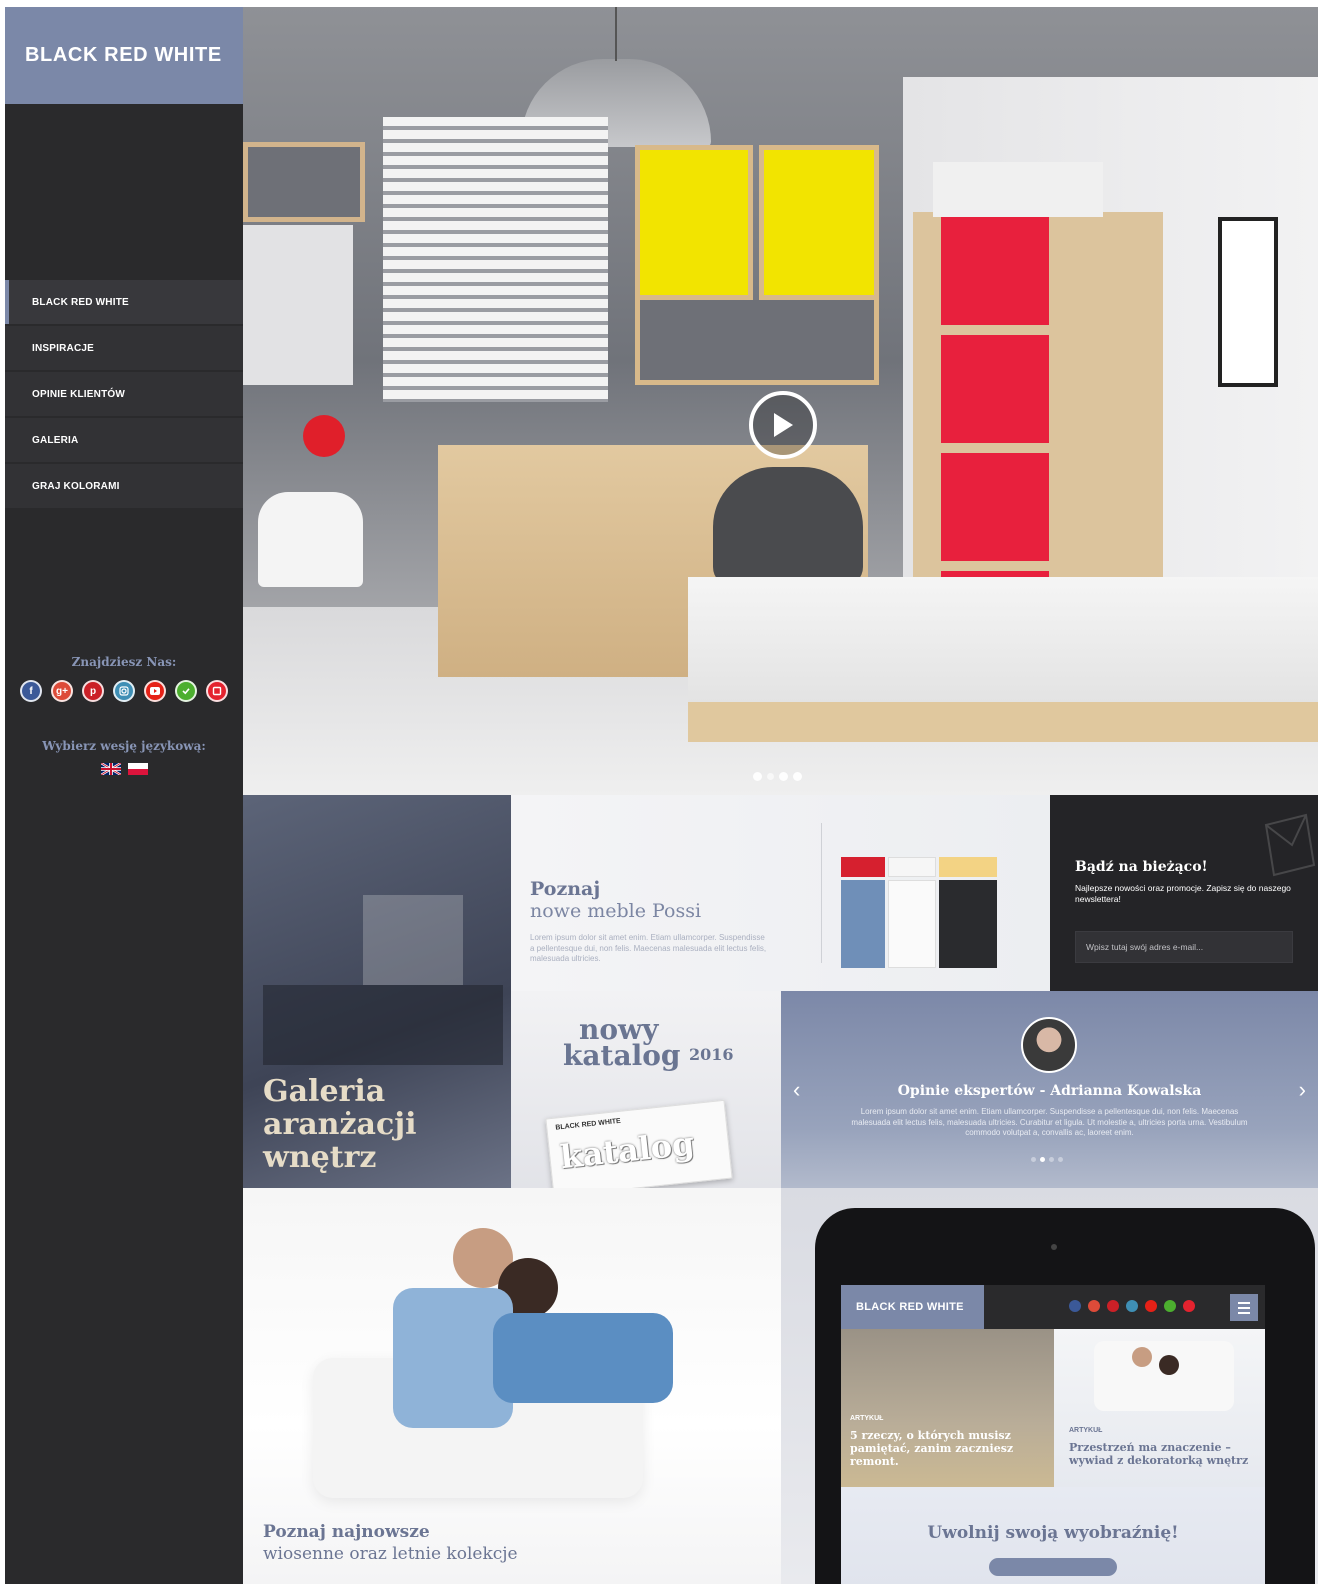 This screenshot has height=1584, width=1326. What do you see at coordinates (1248, 302) in the screenshot?
I see `hero-poster` at bounding box center [1248, 302].